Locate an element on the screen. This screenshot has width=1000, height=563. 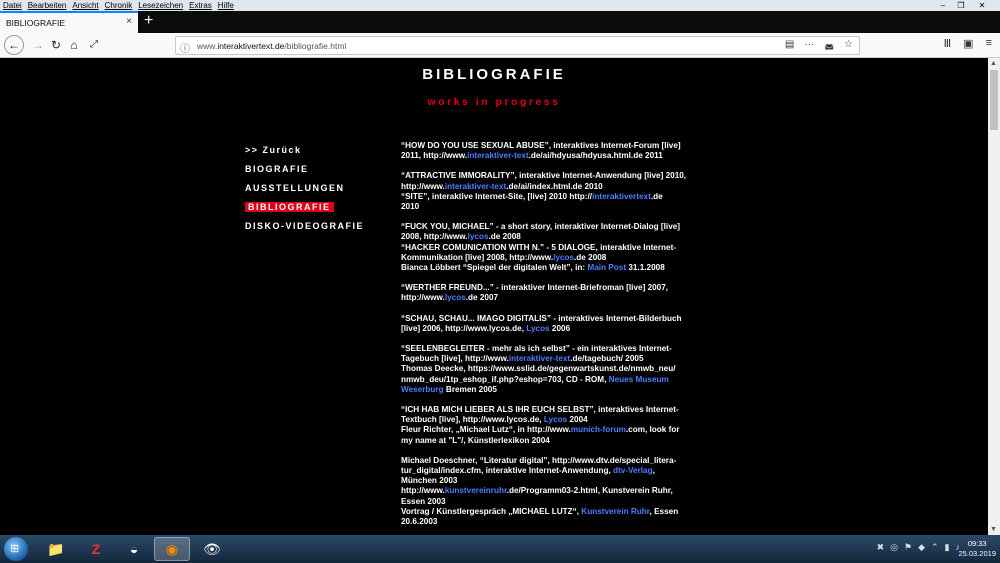
bibliography-link: Kunstverein Ruhr is located at coordinates (615, 511).